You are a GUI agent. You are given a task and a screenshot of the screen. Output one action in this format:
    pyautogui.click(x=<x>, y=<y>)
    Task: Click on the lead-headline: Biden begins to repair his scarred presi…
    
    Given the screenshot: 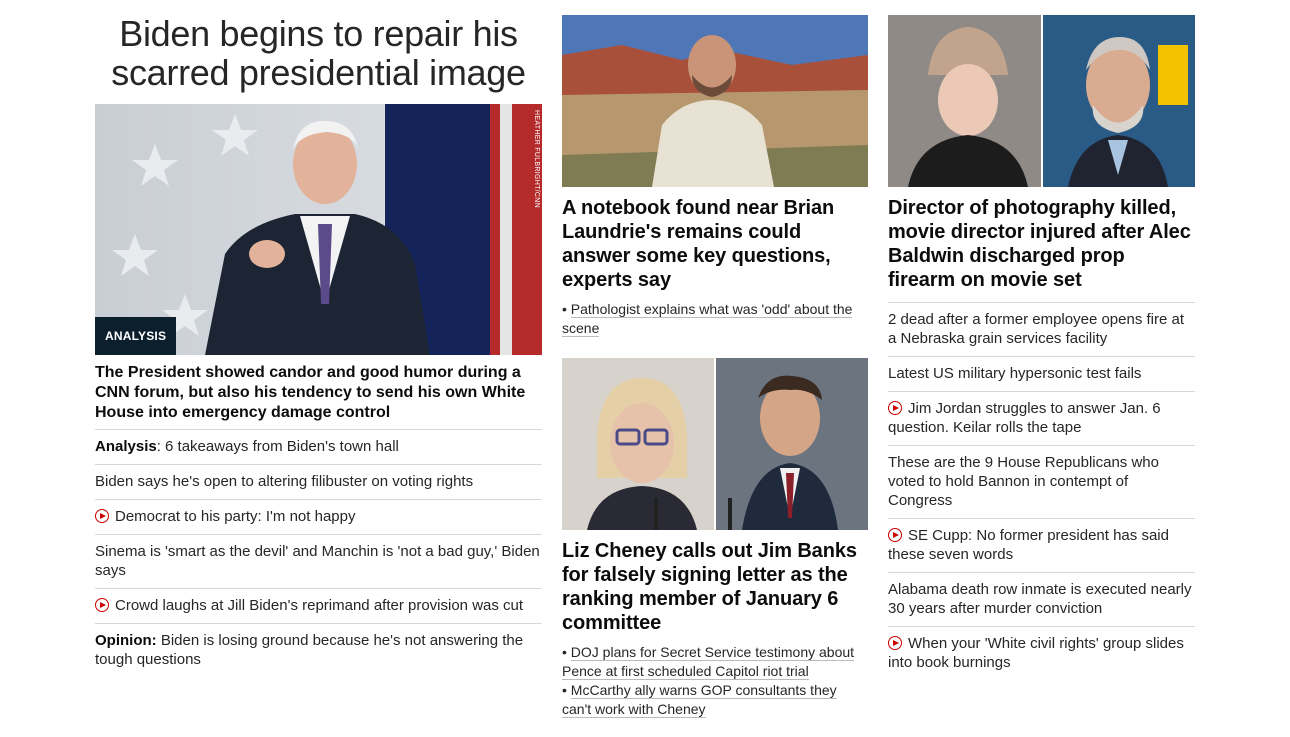 What is the action you would take?
    pyautogui.click(x=318, y=53)
    